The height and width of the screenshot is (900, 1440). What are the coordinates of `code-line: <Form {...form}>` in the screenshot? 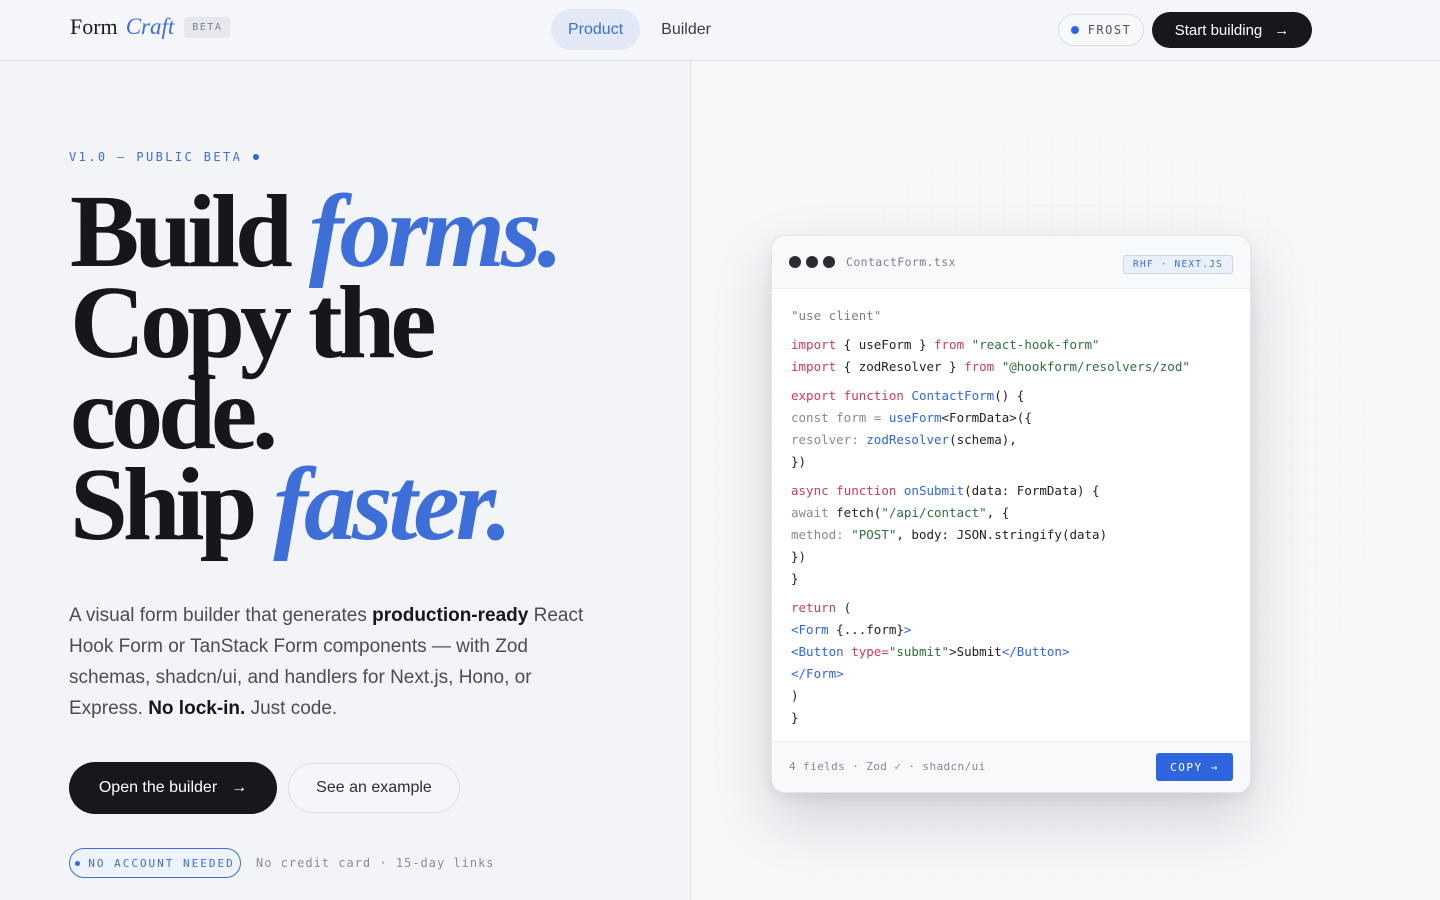 It's located at (851, 629).